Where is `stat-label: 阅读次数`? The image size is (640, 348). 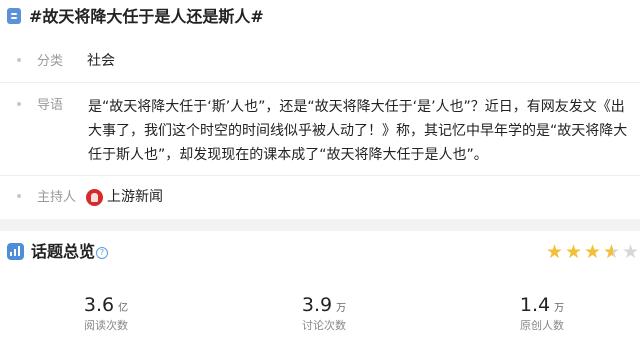
stat-label: 阅读次数 is located at coordinates (106, 325).